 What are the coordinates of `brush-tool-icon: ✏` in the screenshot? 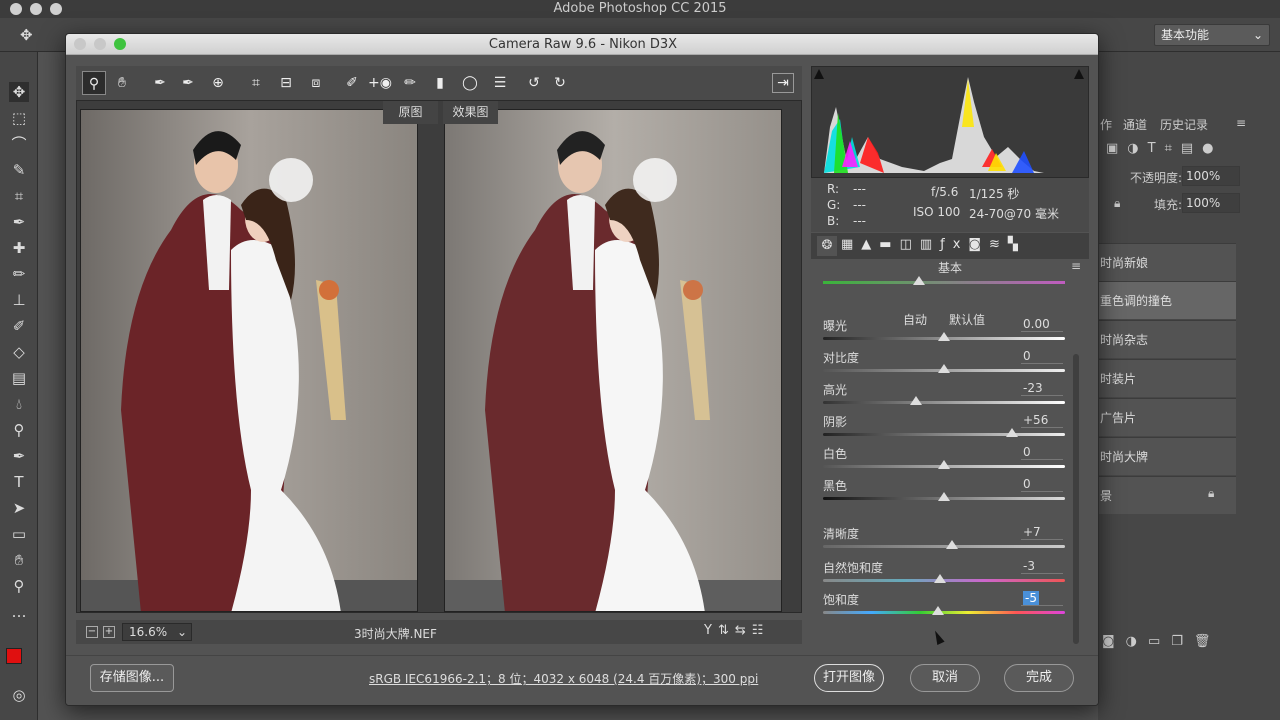 It's located at (19, 274).